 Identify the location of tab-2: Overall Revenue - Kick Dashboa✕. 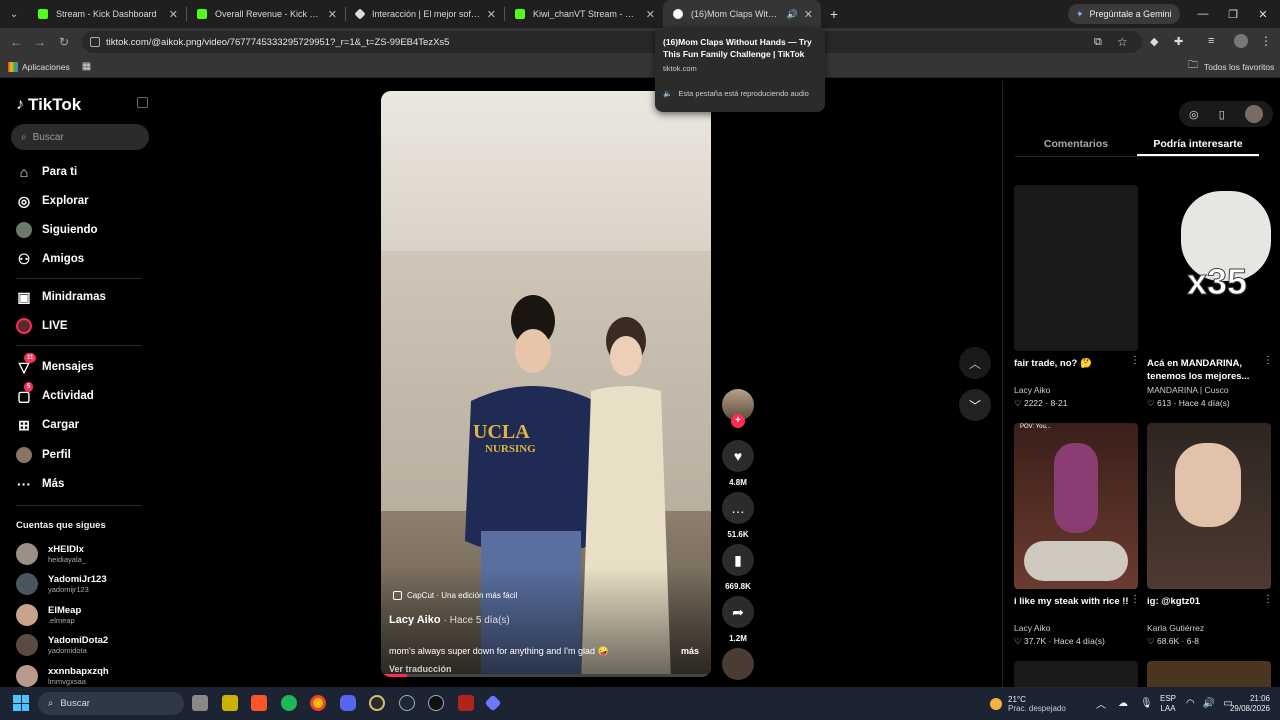
(266, 14).